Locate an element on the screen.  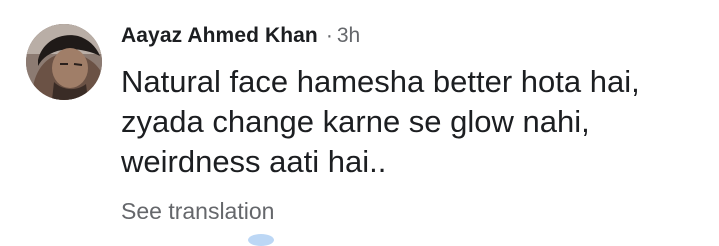
see-translation-link: See translation is located at coordinates (197, 211).